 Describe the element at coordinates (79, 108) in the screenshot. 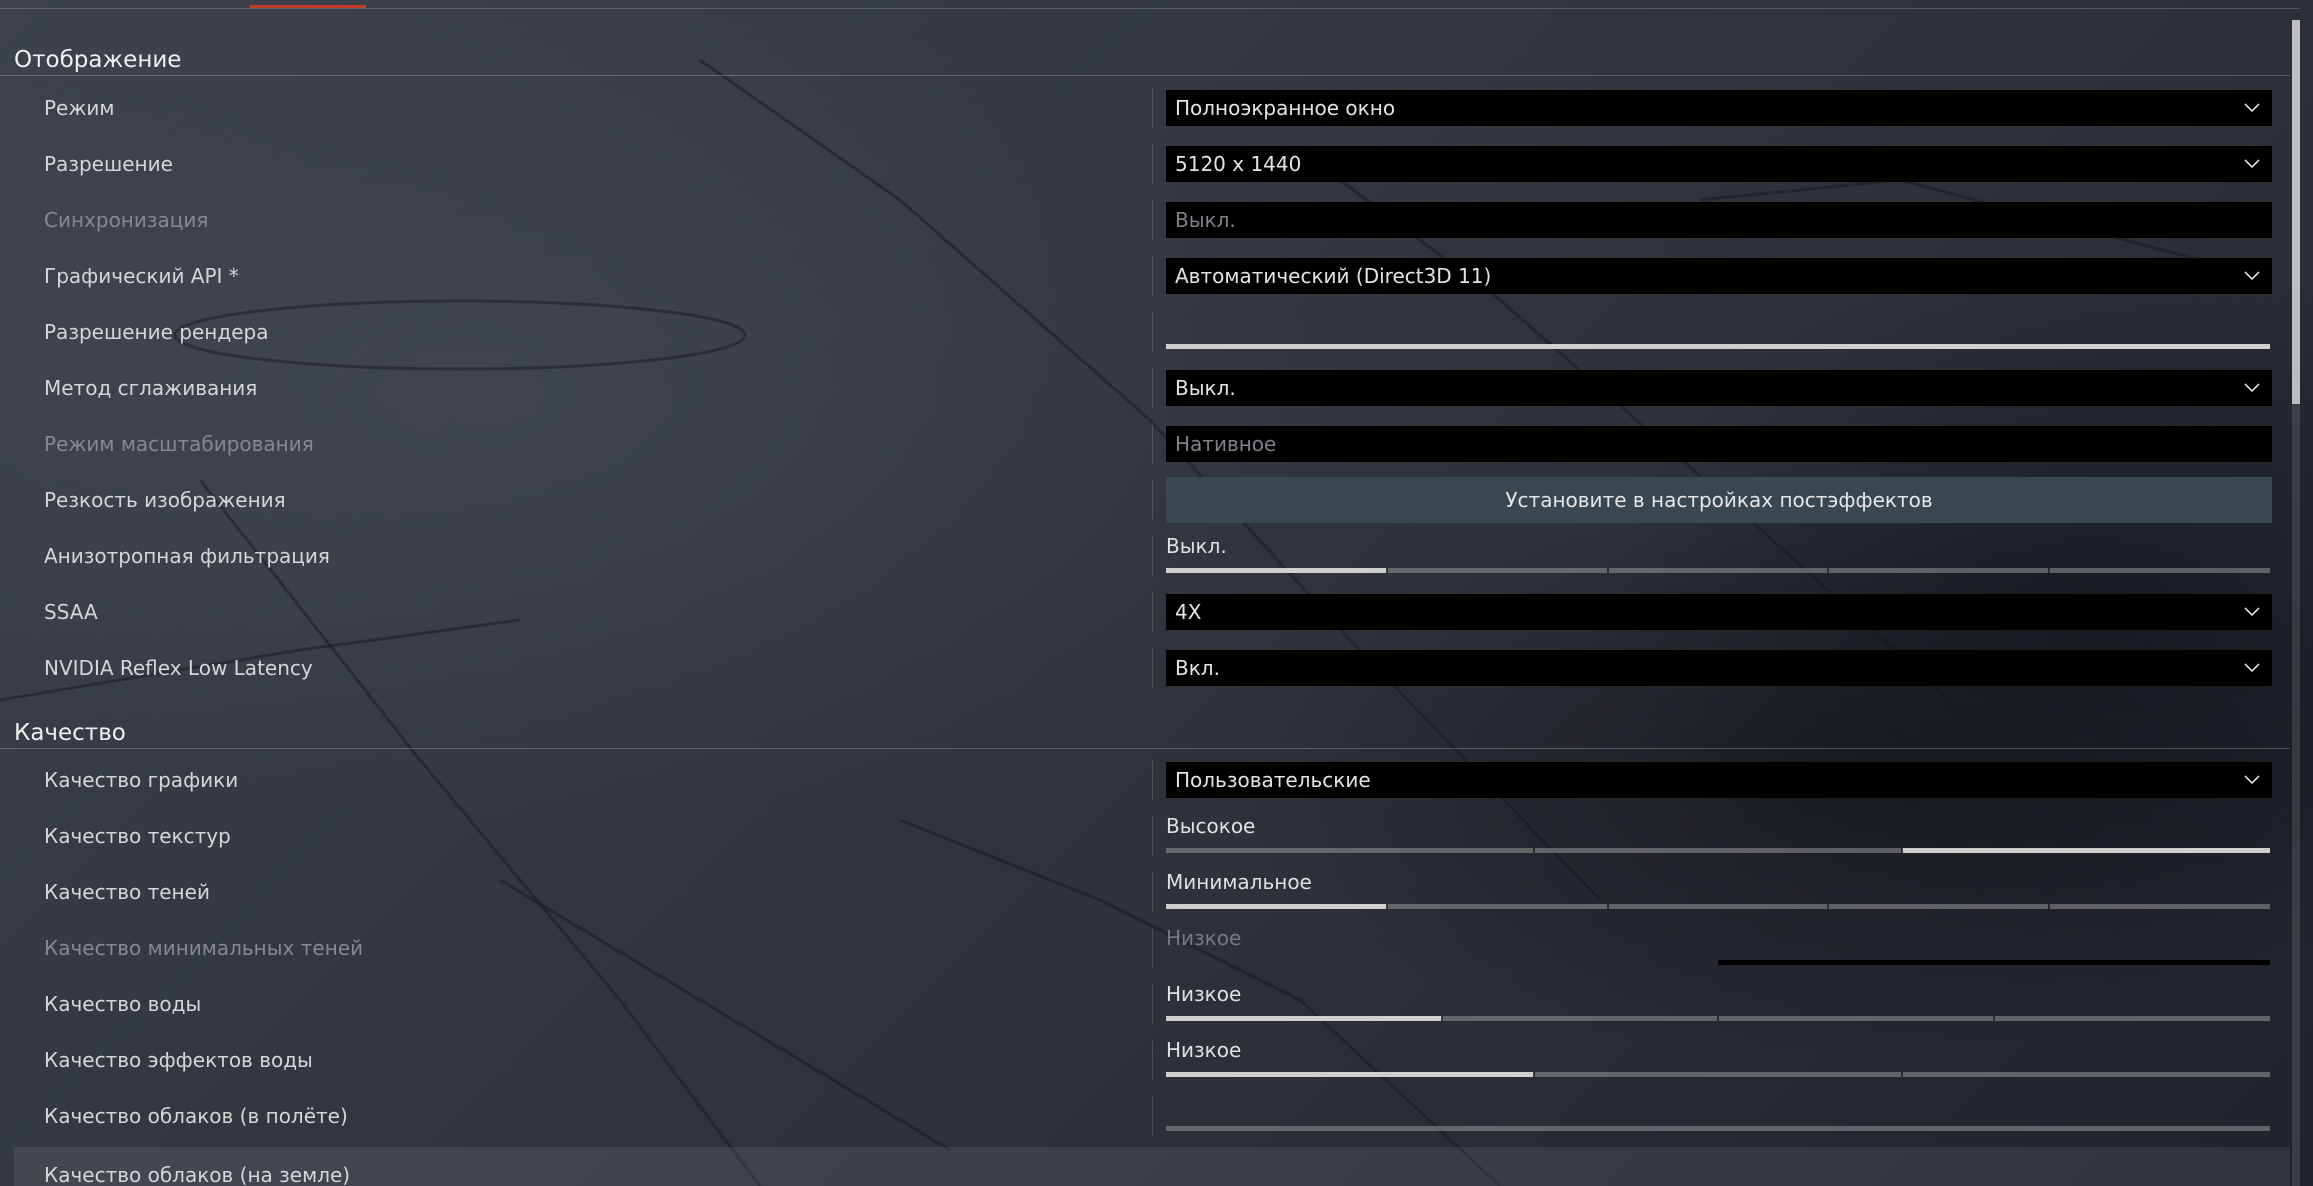

I see `setting-label: Режим` at that location.